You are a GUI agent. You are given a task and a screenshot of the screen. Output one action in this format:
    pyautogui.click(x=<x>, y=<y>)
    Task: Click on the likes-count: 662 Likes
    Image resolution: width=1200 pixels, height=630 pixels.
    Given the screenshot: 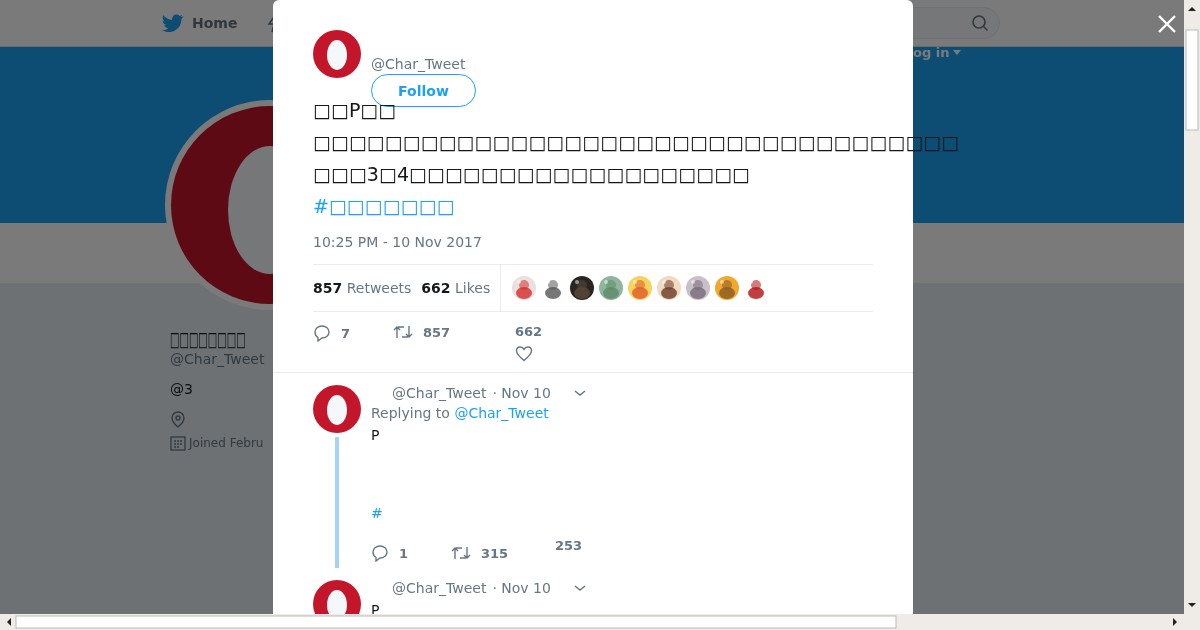 What is the action you would take?
    pyautogui.click(x=456, y=288)
    